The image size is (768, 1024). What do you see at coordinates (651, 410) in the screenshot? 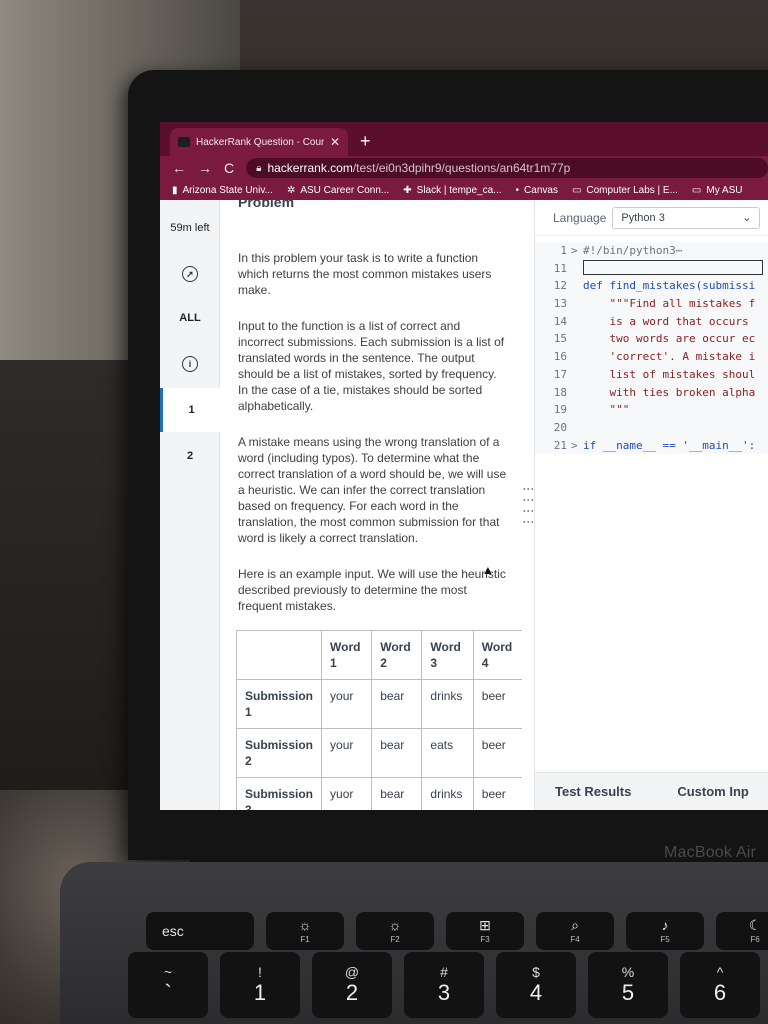
I see `code-line: 19 """` at bounding box center [651, 410].